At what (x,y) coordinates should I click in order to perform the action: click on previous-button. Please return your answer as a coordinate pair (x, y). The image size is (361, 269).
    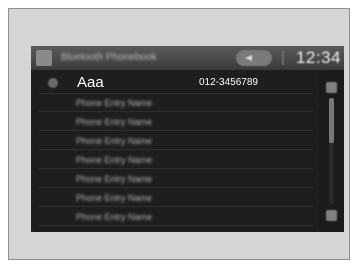
    Looking at the image, I should click on (254, 58).